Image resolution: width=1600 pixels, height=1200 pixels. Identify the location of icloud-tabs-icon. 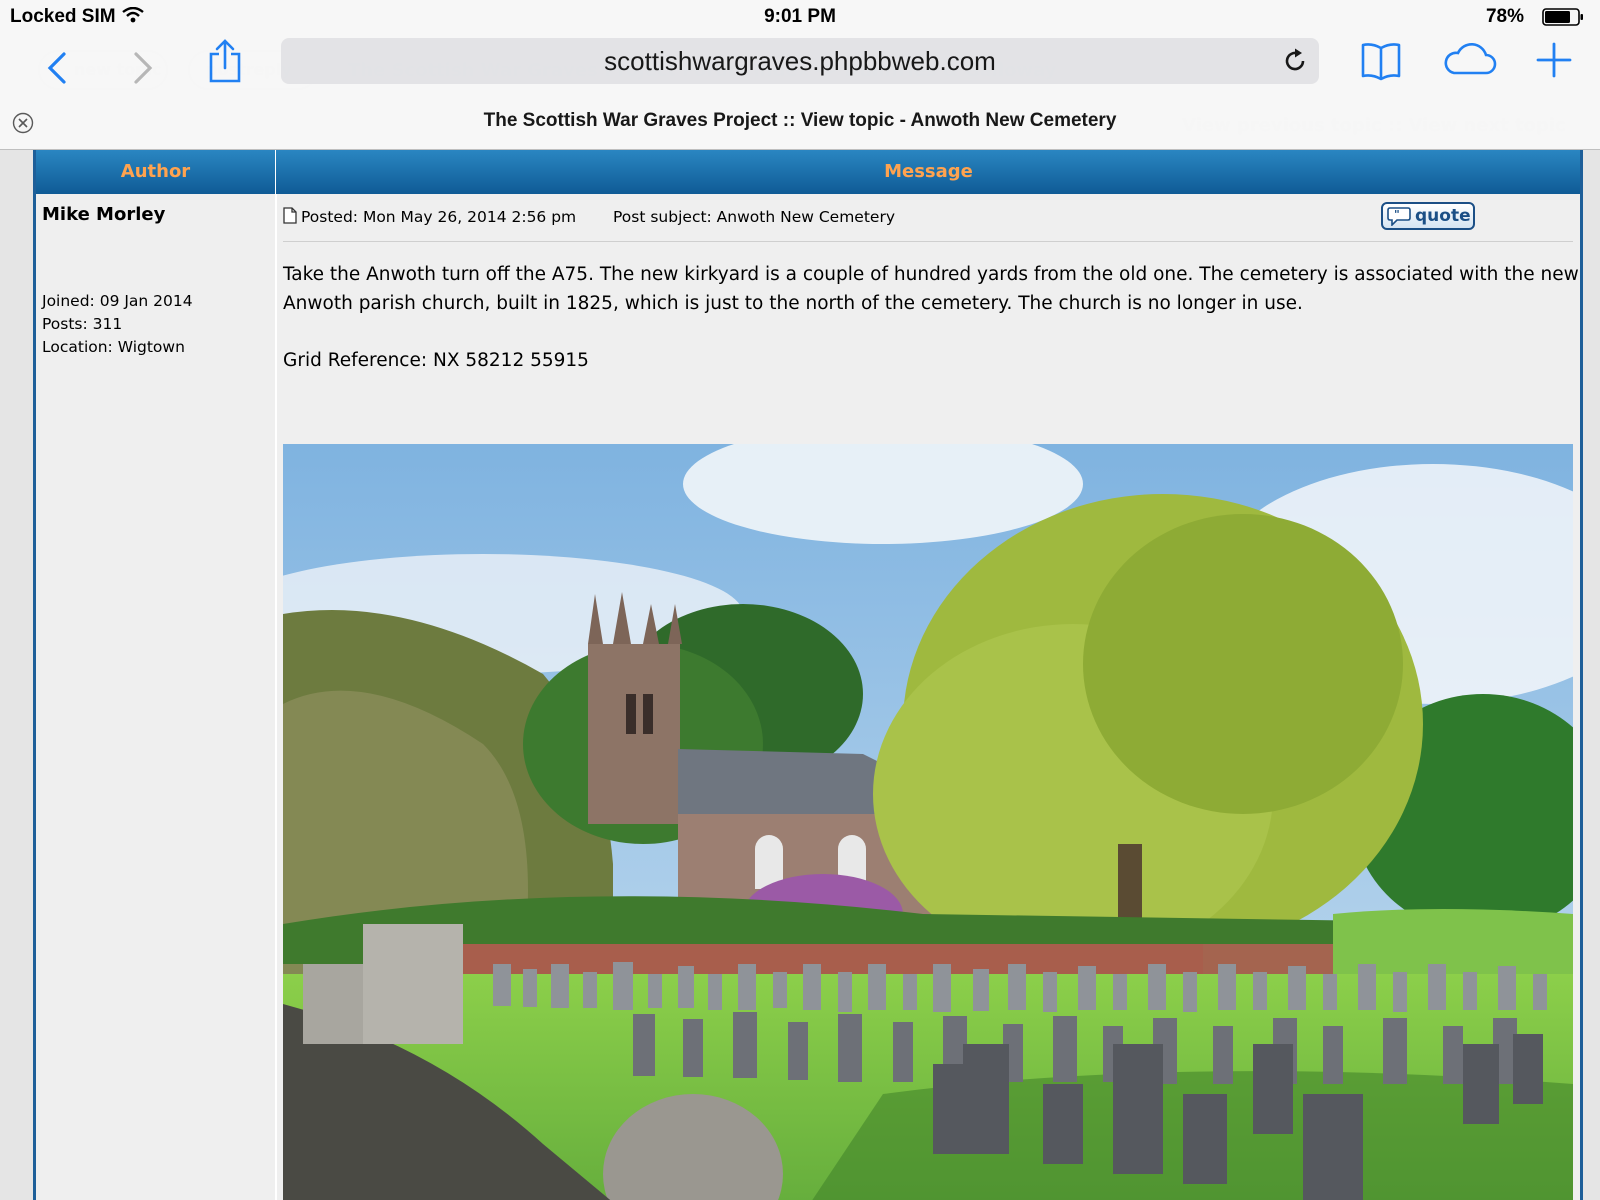
(1470, 59).